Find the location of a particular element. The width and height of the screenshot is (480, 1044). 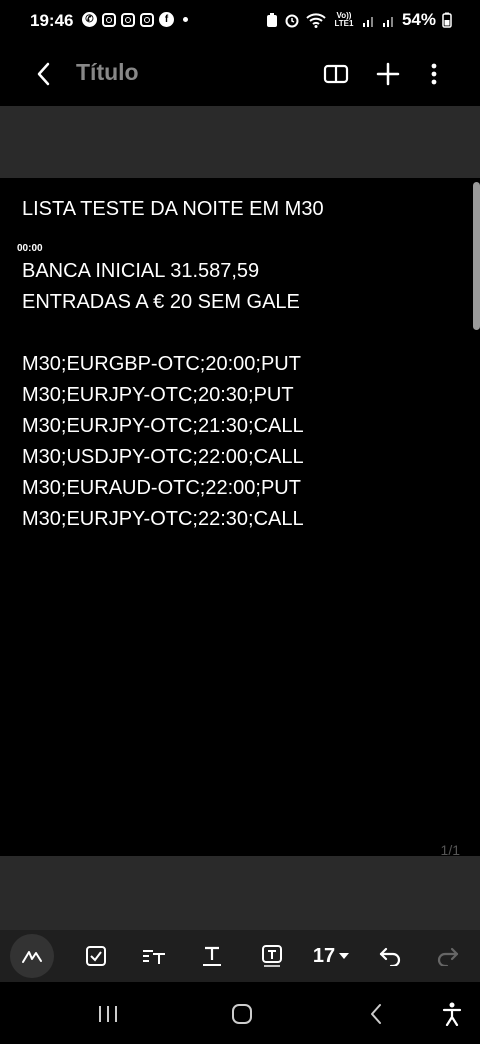

note-line: M30;EURAUD-OTC;22:00;PUT is located at coordinates (173, 488).